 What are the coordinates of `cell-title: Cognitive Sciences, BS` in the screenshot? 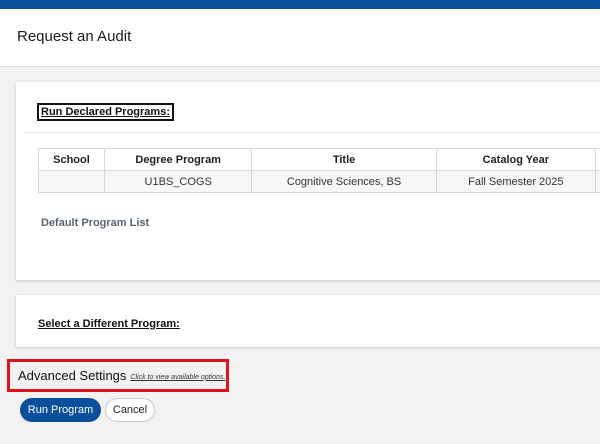 It's located at (344, 181).